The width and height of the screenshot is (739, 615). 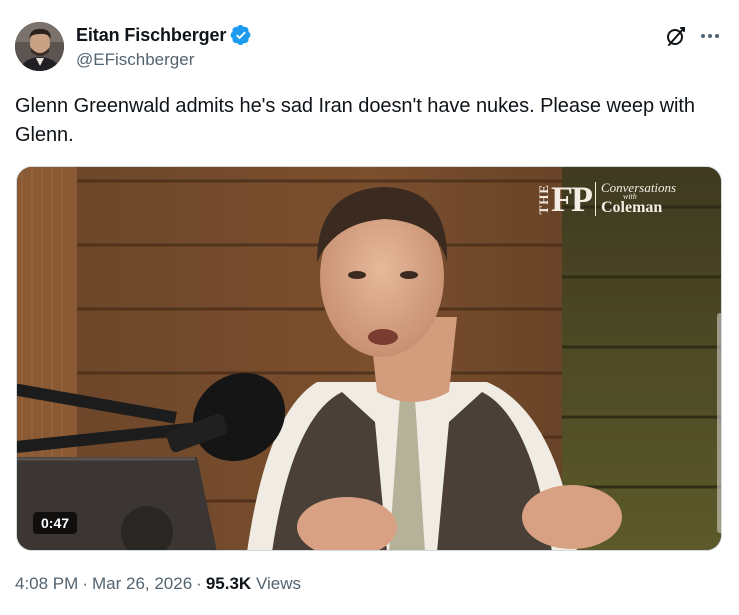 I want to click on watermark-line3: Coleman, so click(x=631, y=207).